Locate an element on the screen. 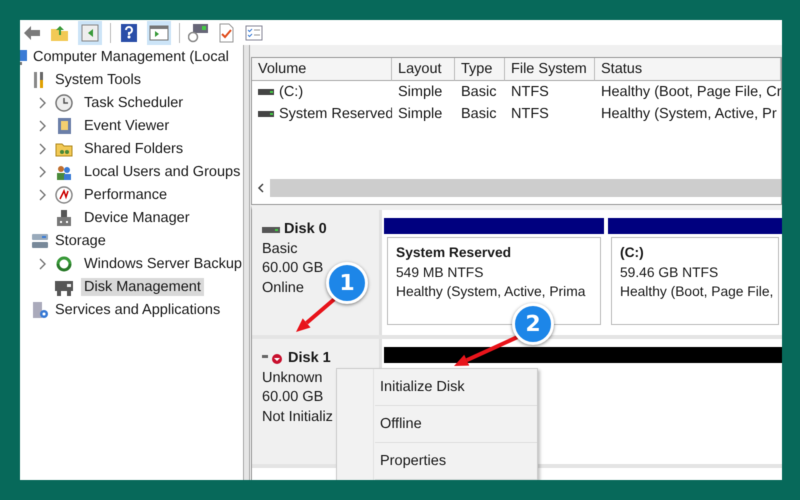  backup-icon is located at coordinates (64, 263).